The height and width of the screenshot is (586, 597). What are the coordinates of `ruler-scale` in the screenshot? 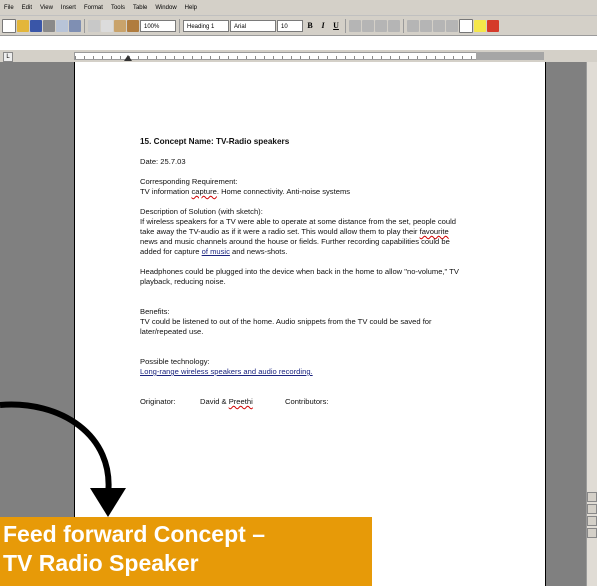 It's located at (309, 56).